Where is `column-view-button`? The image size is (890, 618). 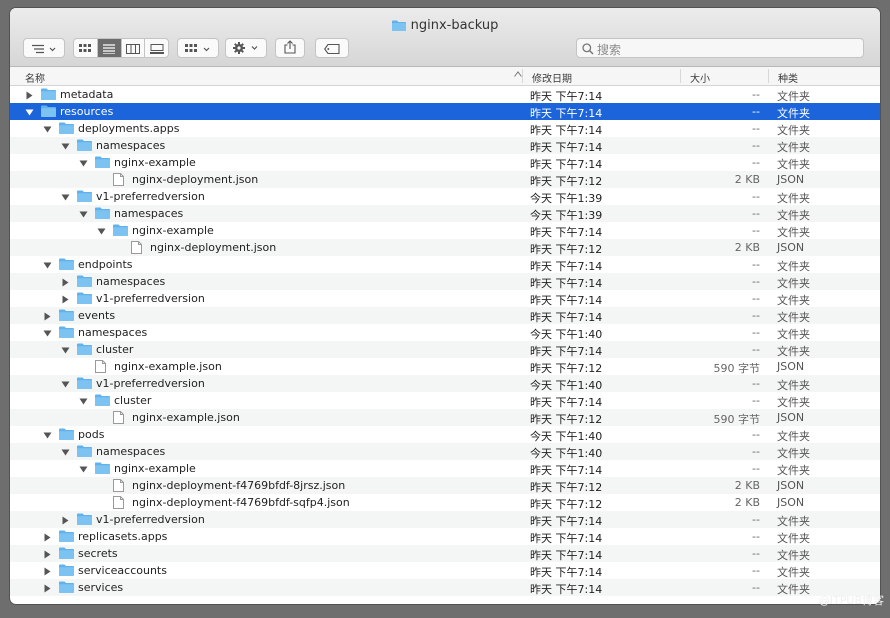
column-view-button is located at coordinates (134, 48).